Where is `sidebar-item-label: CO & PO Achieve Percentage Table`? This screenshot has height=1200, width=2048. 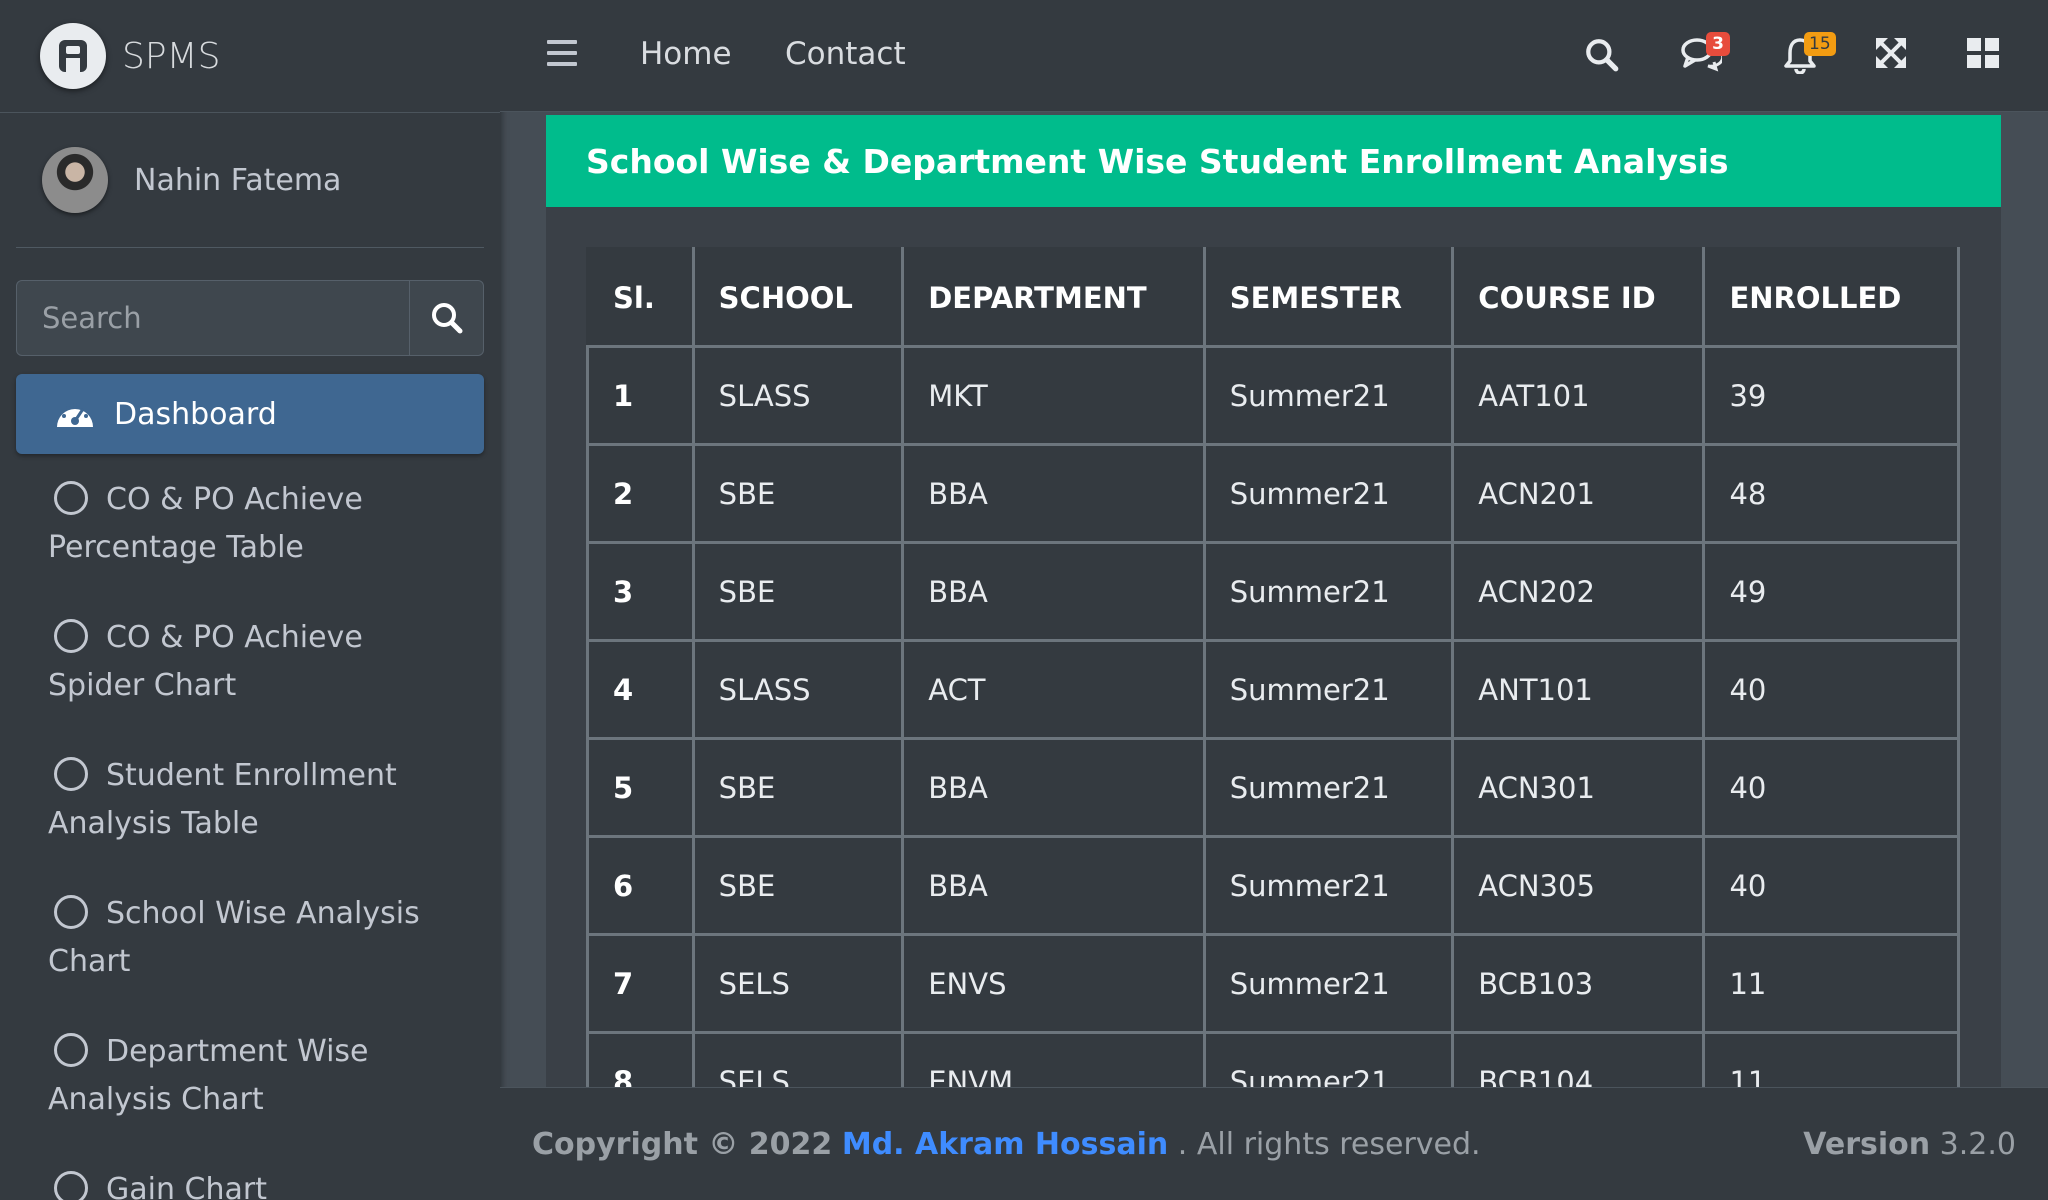
sidebar-item-label: CO & PO Achieve Percentage Table is located at coordinates (205, 523).